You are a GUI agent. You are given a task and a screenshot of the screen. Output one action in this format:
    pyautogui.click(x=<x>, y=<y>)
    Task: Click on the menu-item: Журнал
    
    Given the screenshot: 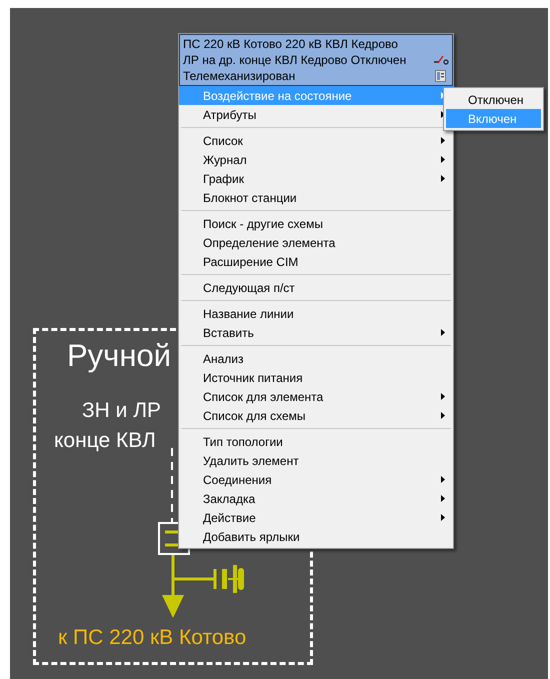 What is the action you would take?
    pyautogui.click(x=316, y=159)
    